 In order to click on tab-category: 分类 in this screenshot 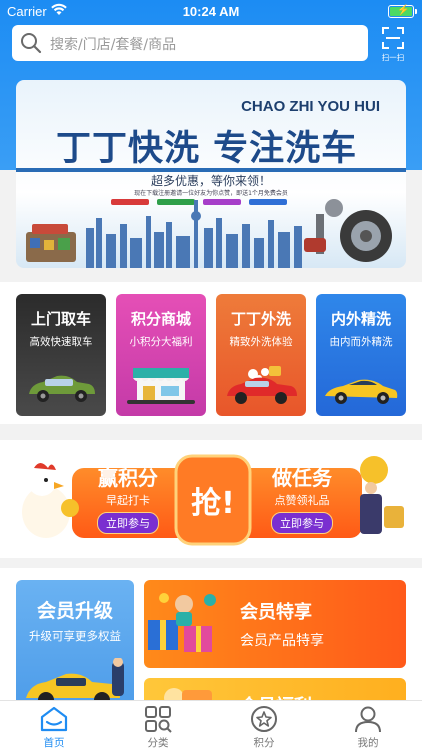, I will do `click(158, 727)`.